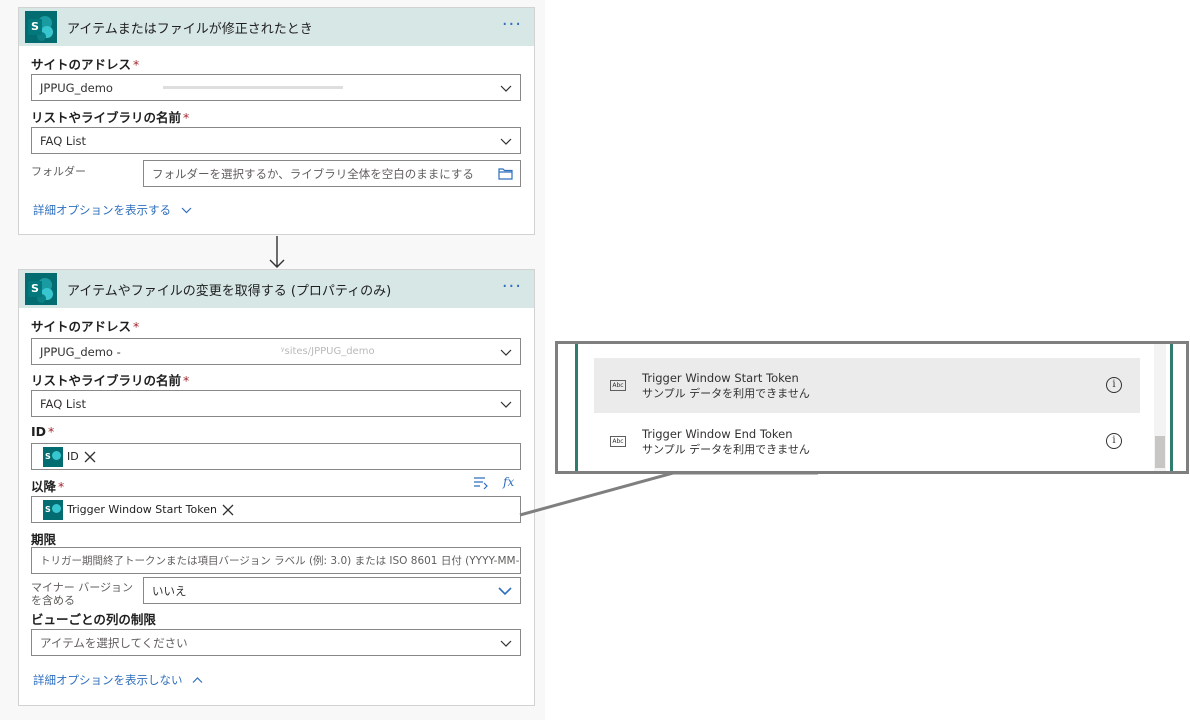 The width and height of the screenshot is (1190, 720). Describe the element at coordinates (118, 680) in the screenshot. I see `hide-advanced-options-link: 詳細オプションを表示しない` at that location.